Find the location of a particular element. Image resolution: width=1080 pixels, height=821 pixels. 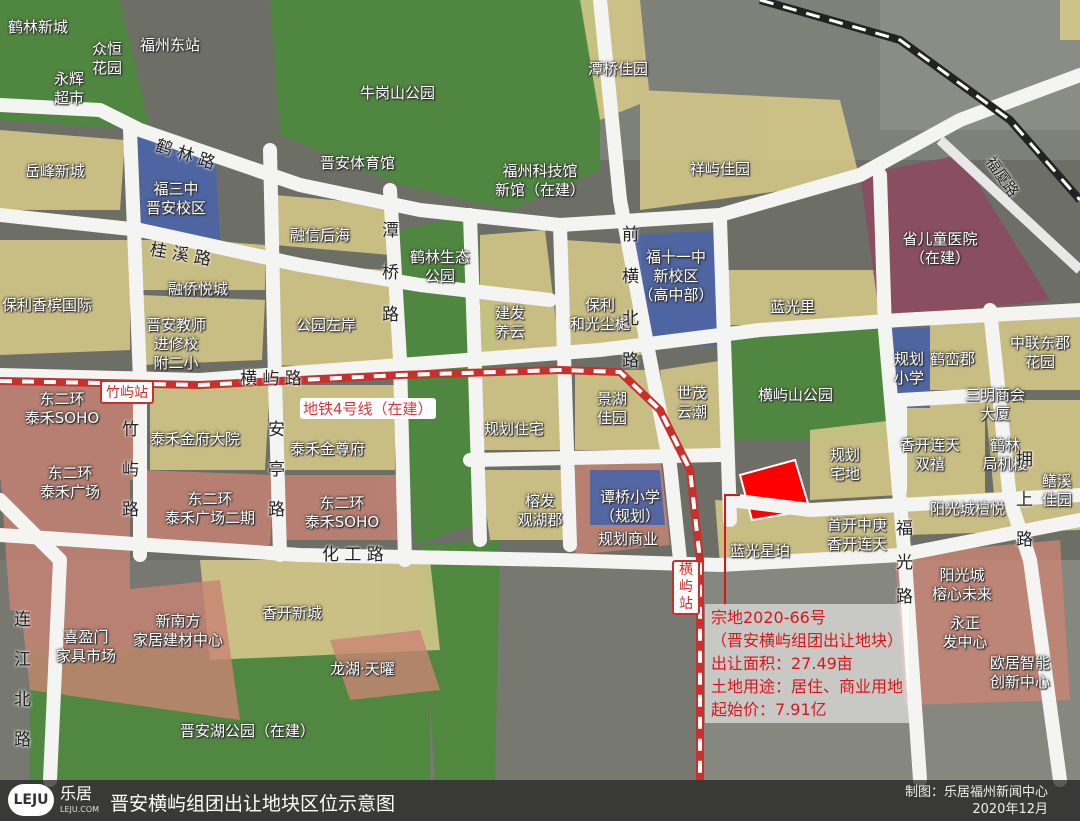

poi-yonghui-chaoshi: 永辉 超市 is located at coordinates (68, 88).